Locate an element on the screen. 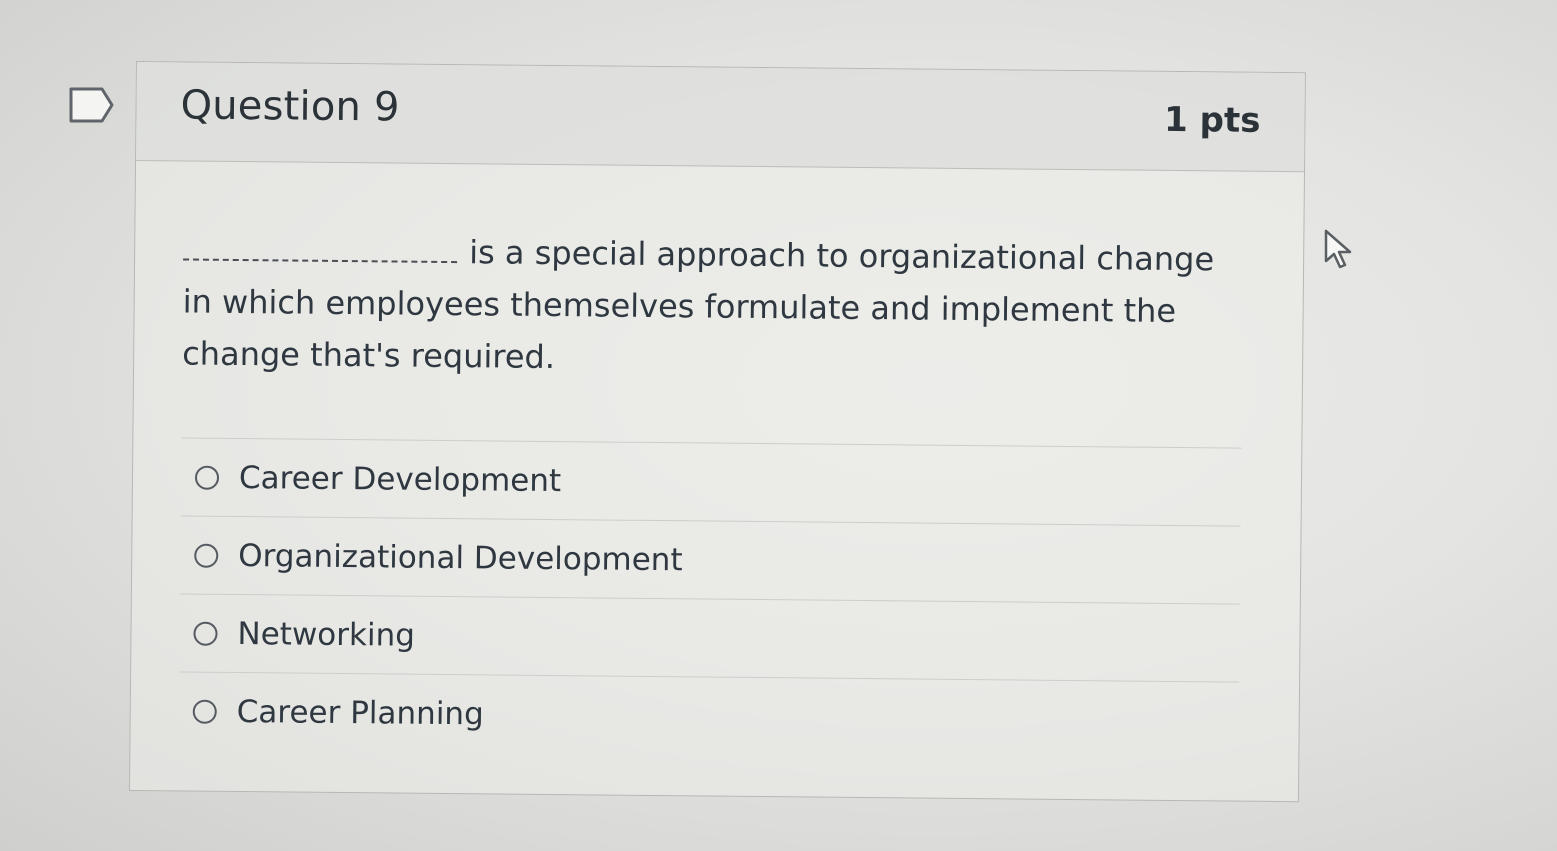 The image size is (1557, 851). answer-option-career-development: Career Development is located at coordinates (711, 482).